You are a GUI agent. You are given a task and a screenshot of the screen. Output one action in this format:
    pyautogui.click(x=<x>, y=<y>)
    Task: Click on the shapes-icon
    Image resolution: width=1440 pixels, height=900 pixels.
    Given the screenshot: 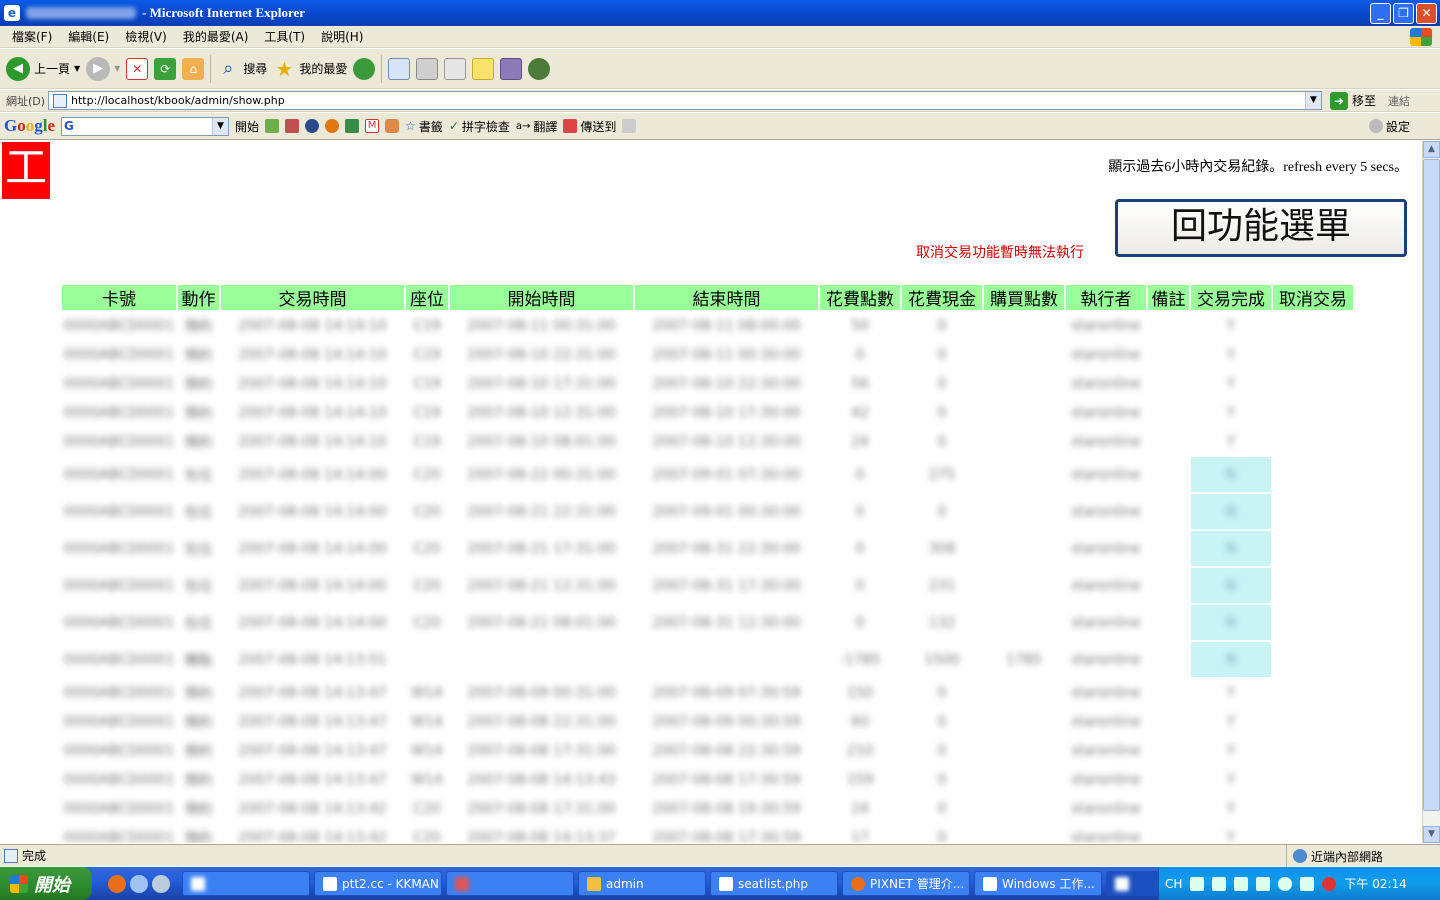 What is the action you would take?
    pyautogui.click(x=392, y=126)
    